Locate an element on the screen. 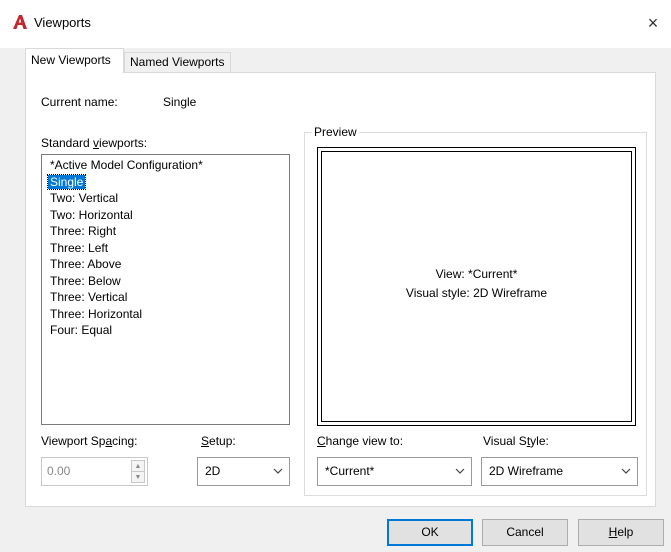  cancel-button: Cancel is located at coordinates (525, 532).